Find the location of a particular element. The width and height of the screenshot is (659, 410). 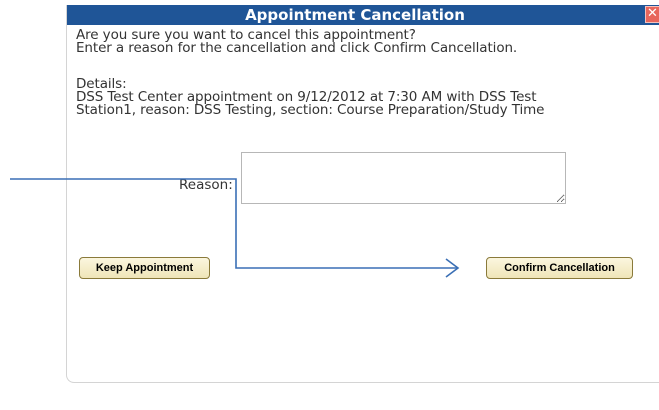

keep-appointment-button: Keep Appointment is located at coordinates (144, 268).